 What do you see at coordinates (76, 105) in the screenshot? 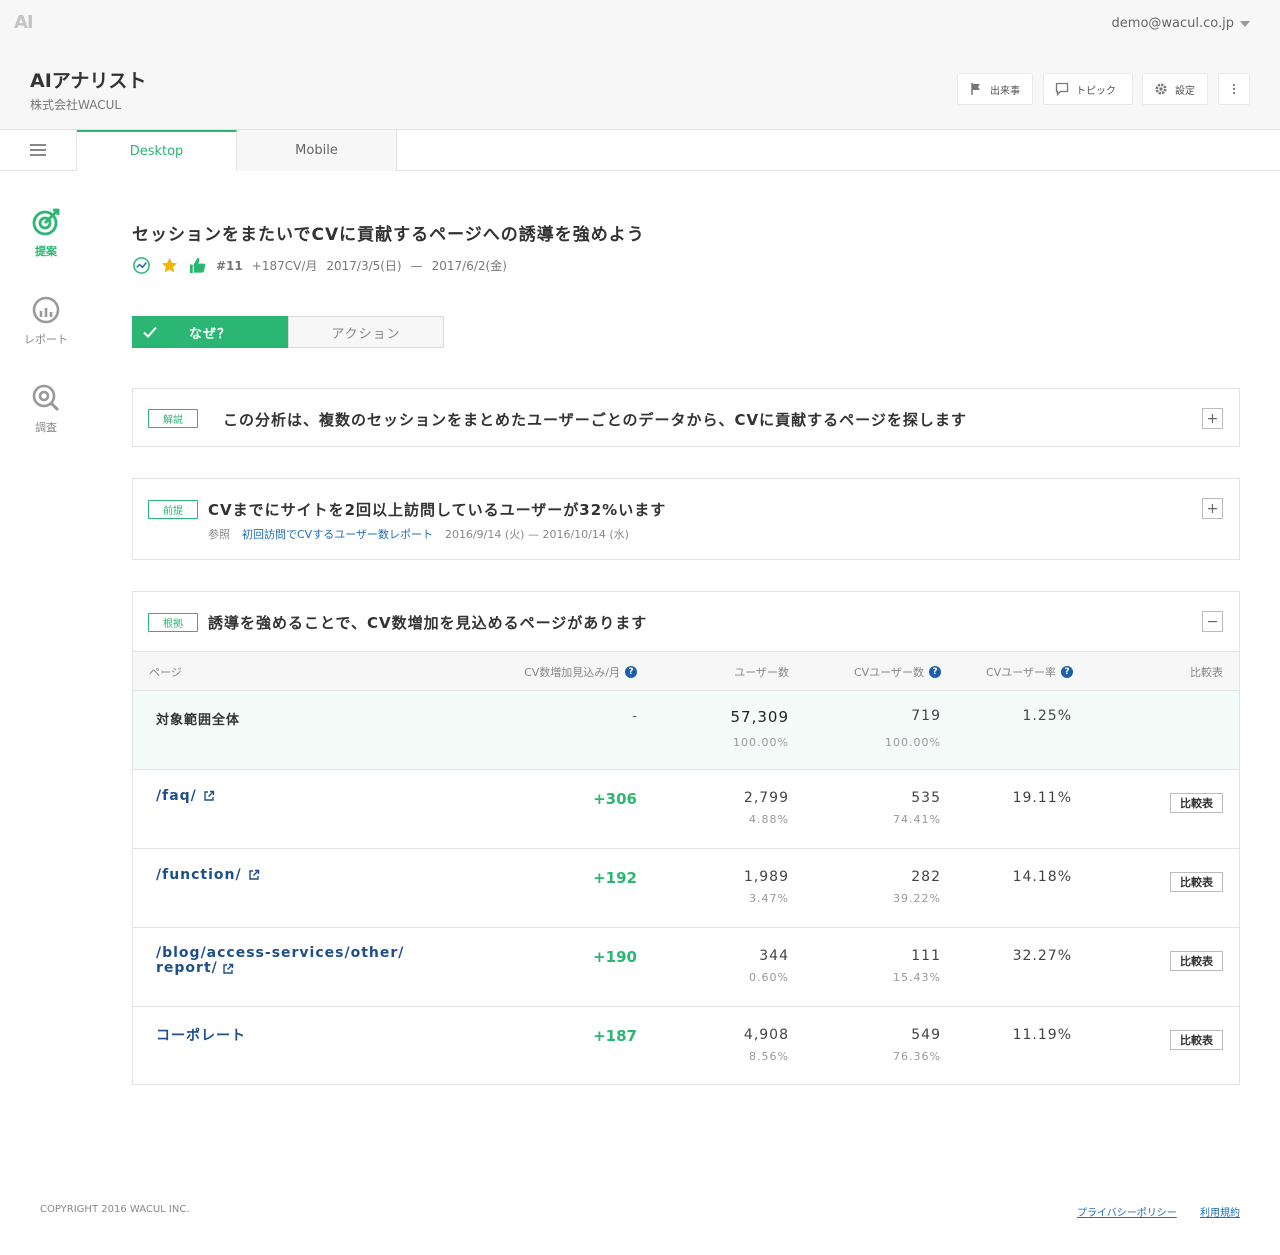
I see `company-name: 株式会社WACUL` at bounding box center [76, 105].